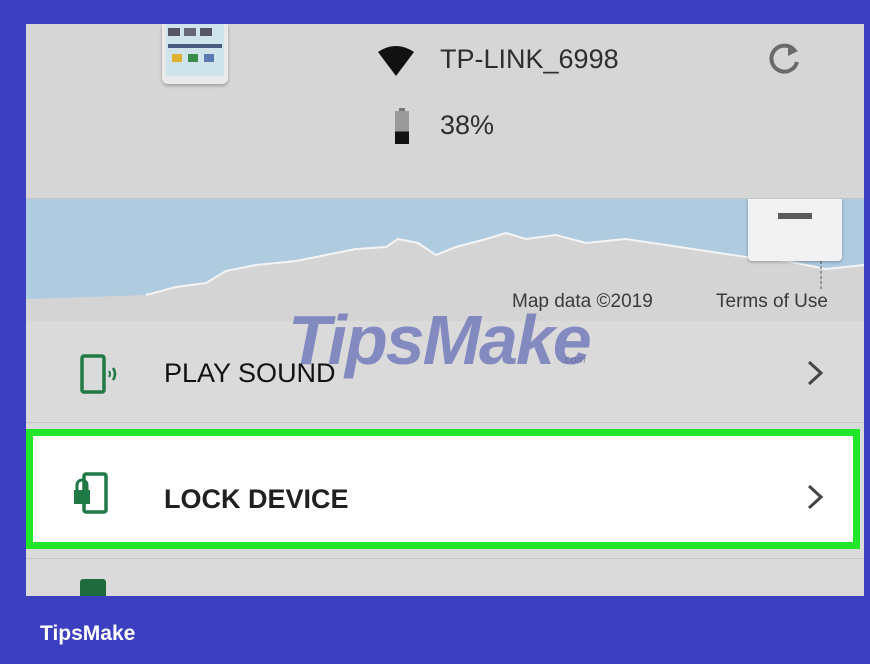 The image size is (870, 664). Describe the element at coordinates (250, 373) in the screenshot. I see `play-sound-label: PLAY SOUND` at that location.